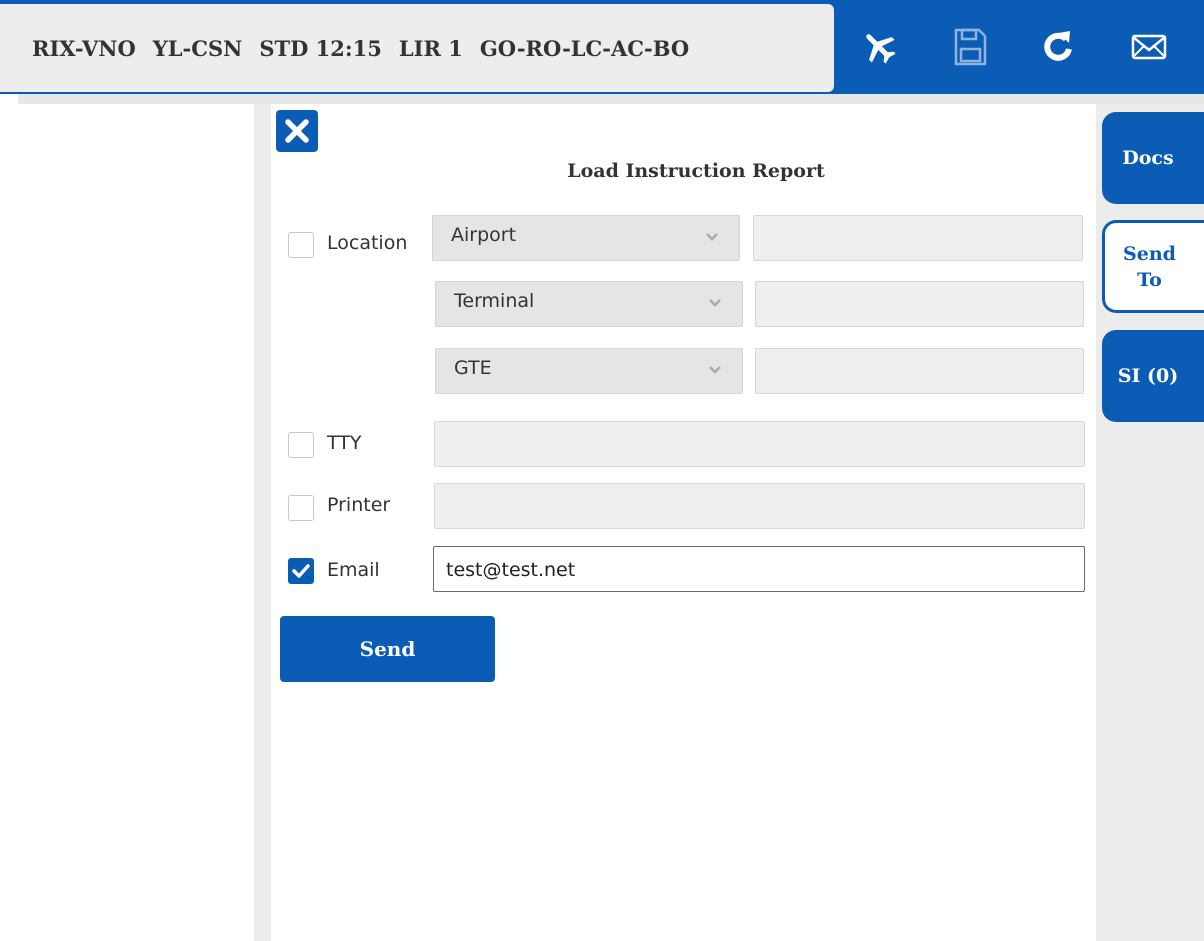 Image resolution: width=1204 pixels, height=941 pixels. What do you see at coordinates (84, 48) in the screenshot?
I see `route-label: RIX-VNO` at bounding box center [84, 48].